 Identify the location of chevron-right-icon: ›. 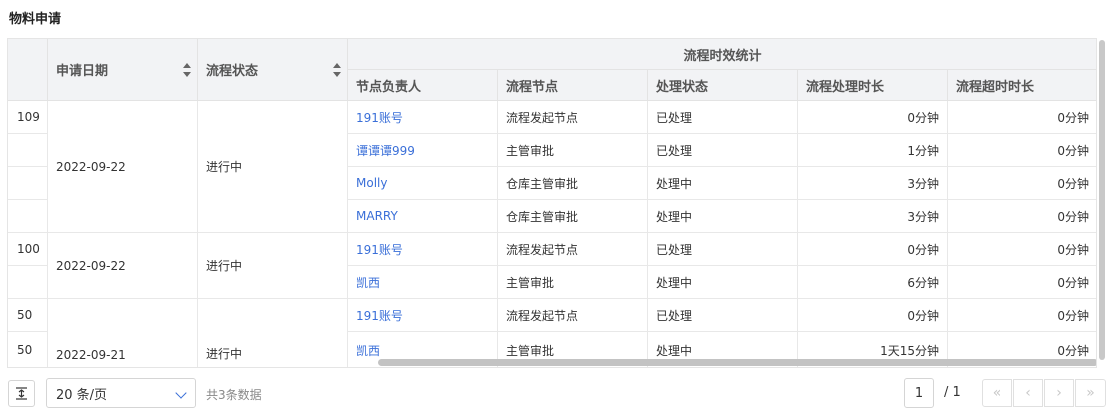
(1059, 393).